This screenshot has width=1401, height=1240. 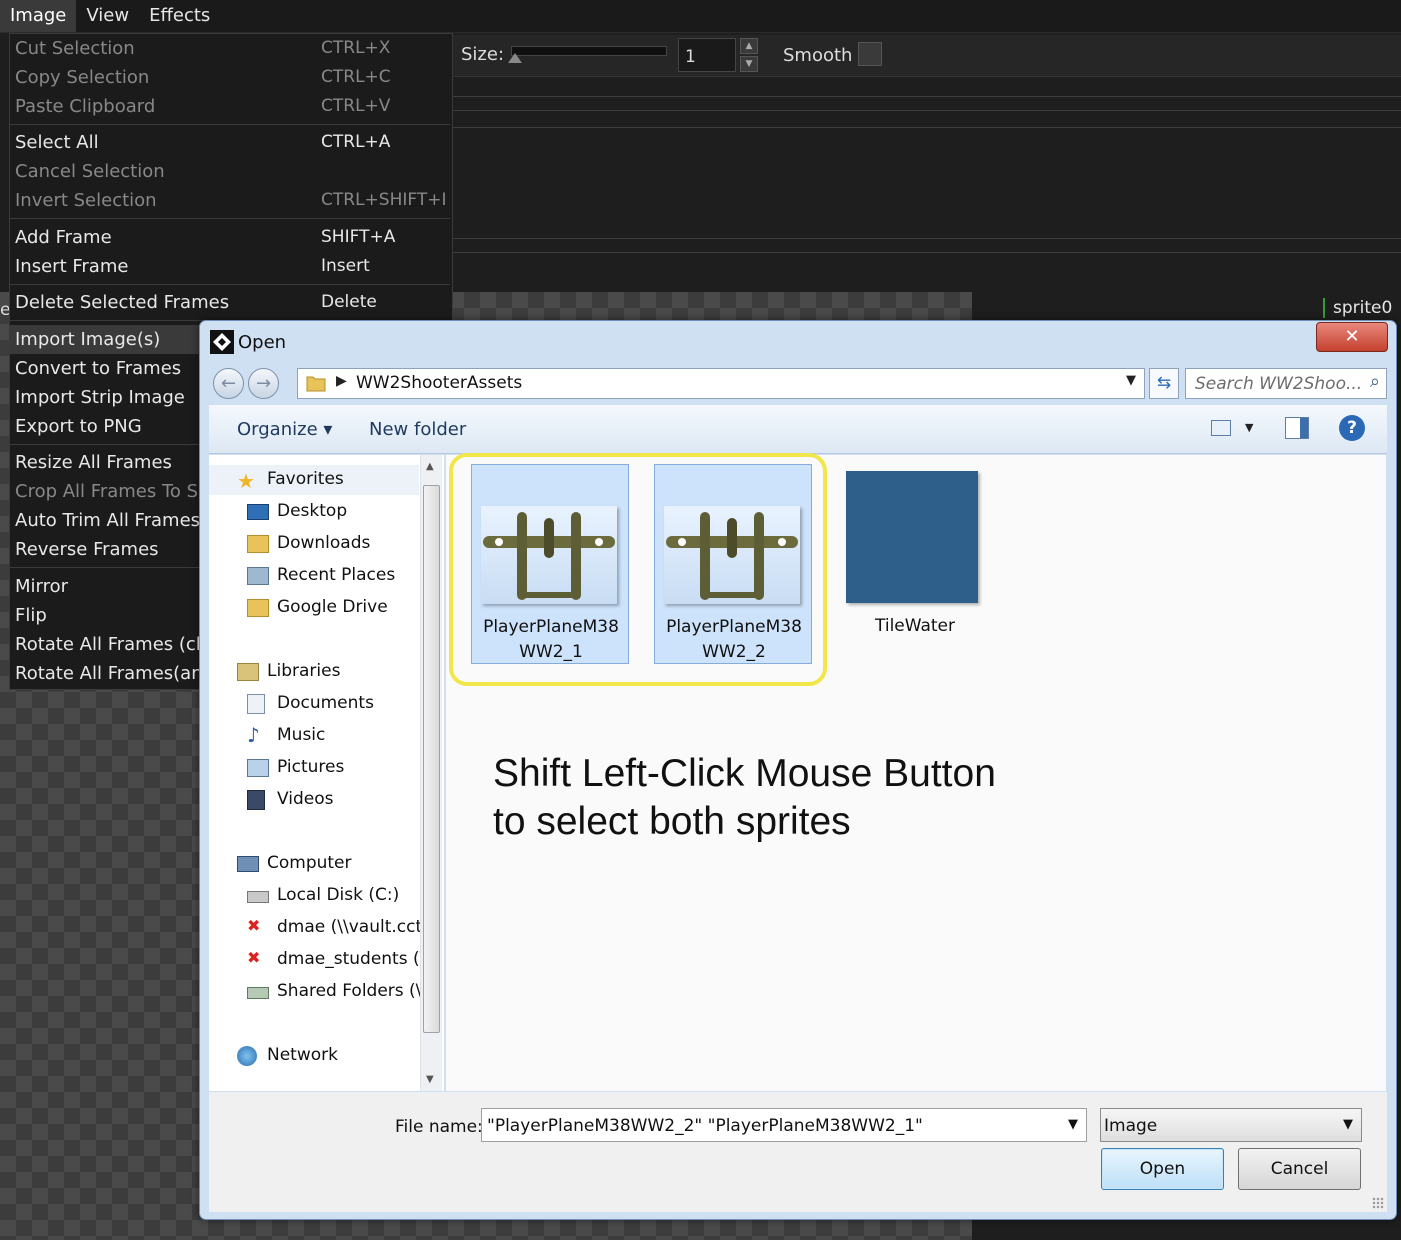 I want to click on back-arrow-icon: ←, so click(x=228, y=383).